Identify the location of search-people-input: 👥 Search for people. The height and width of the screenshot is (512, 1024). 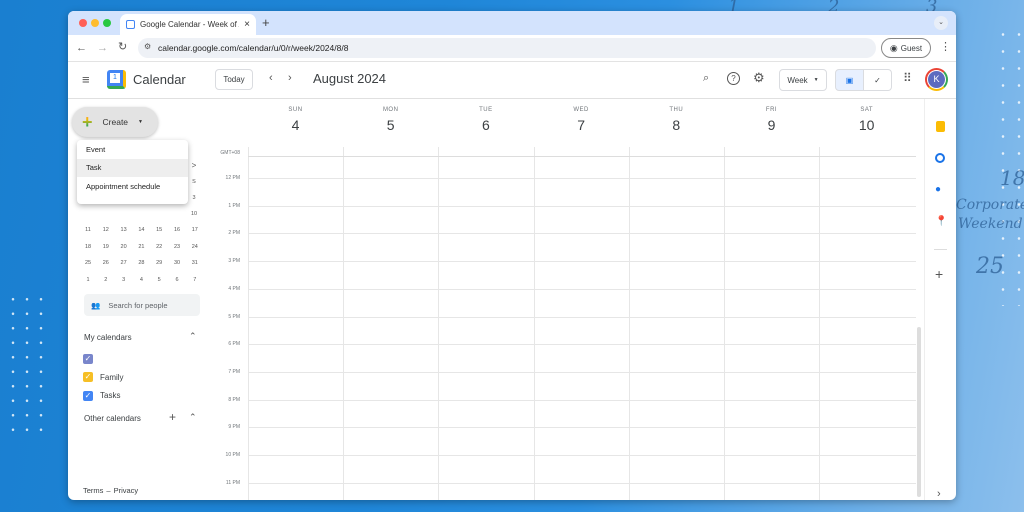
(142, 305).